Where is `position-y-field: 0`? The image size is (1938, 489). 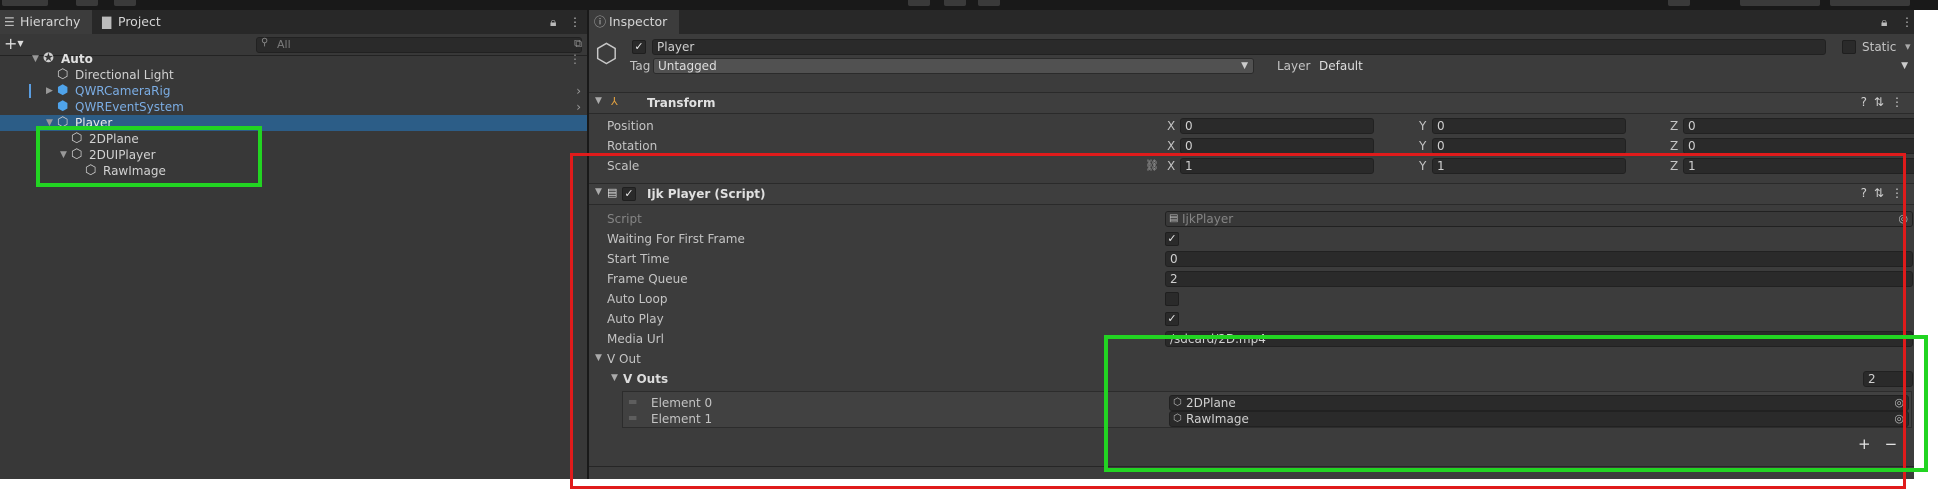 position-y-field: 0 is located at coordinates (1529, 126).